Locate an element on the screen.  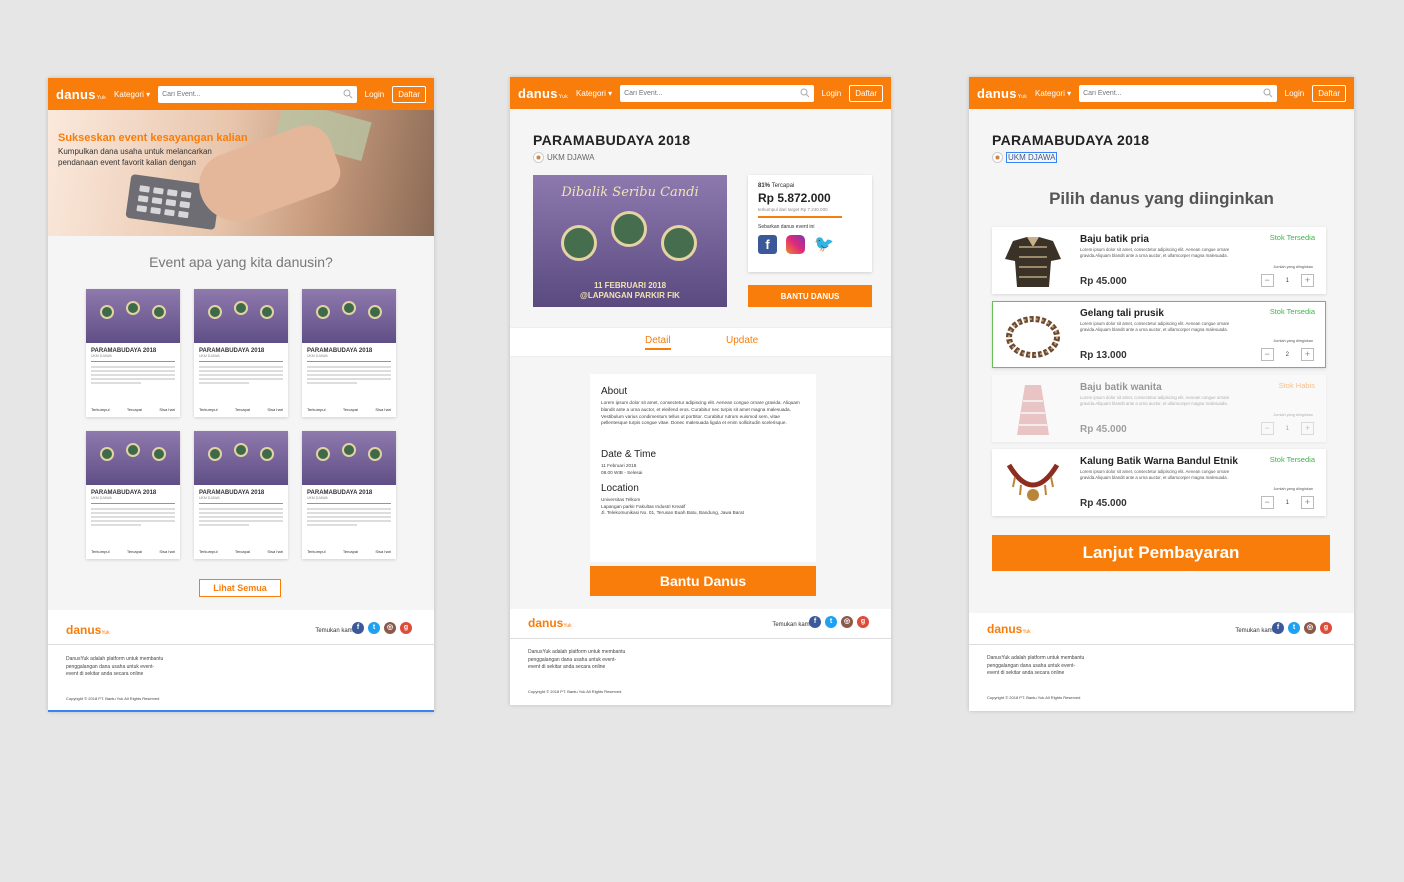
lanjut-pembayaran-button: Lanjut Pembayaran is located at coordinates (1161, 553).